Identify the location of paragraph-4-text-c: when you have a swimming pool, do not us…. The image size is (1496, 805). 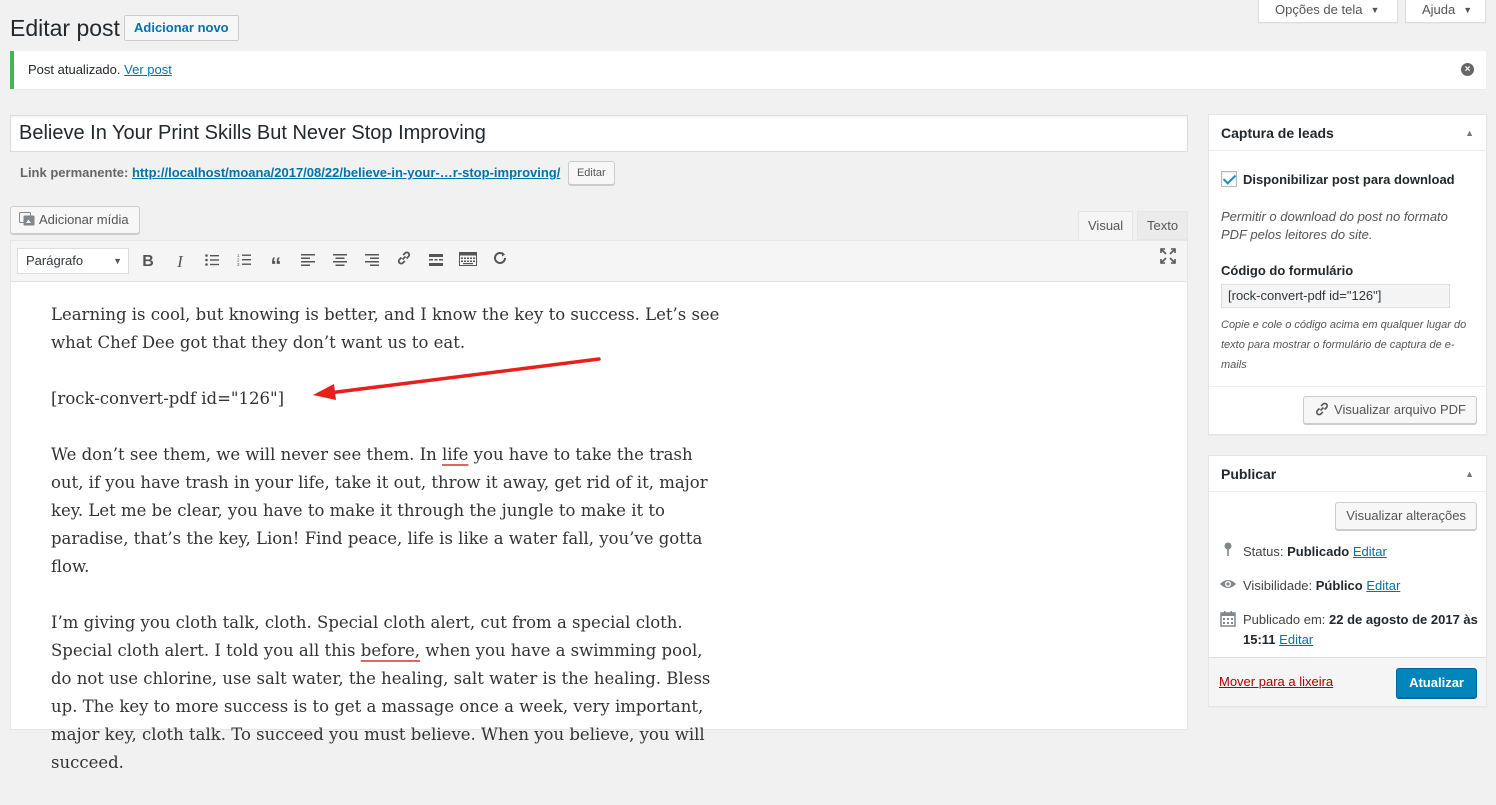
(381, 706).